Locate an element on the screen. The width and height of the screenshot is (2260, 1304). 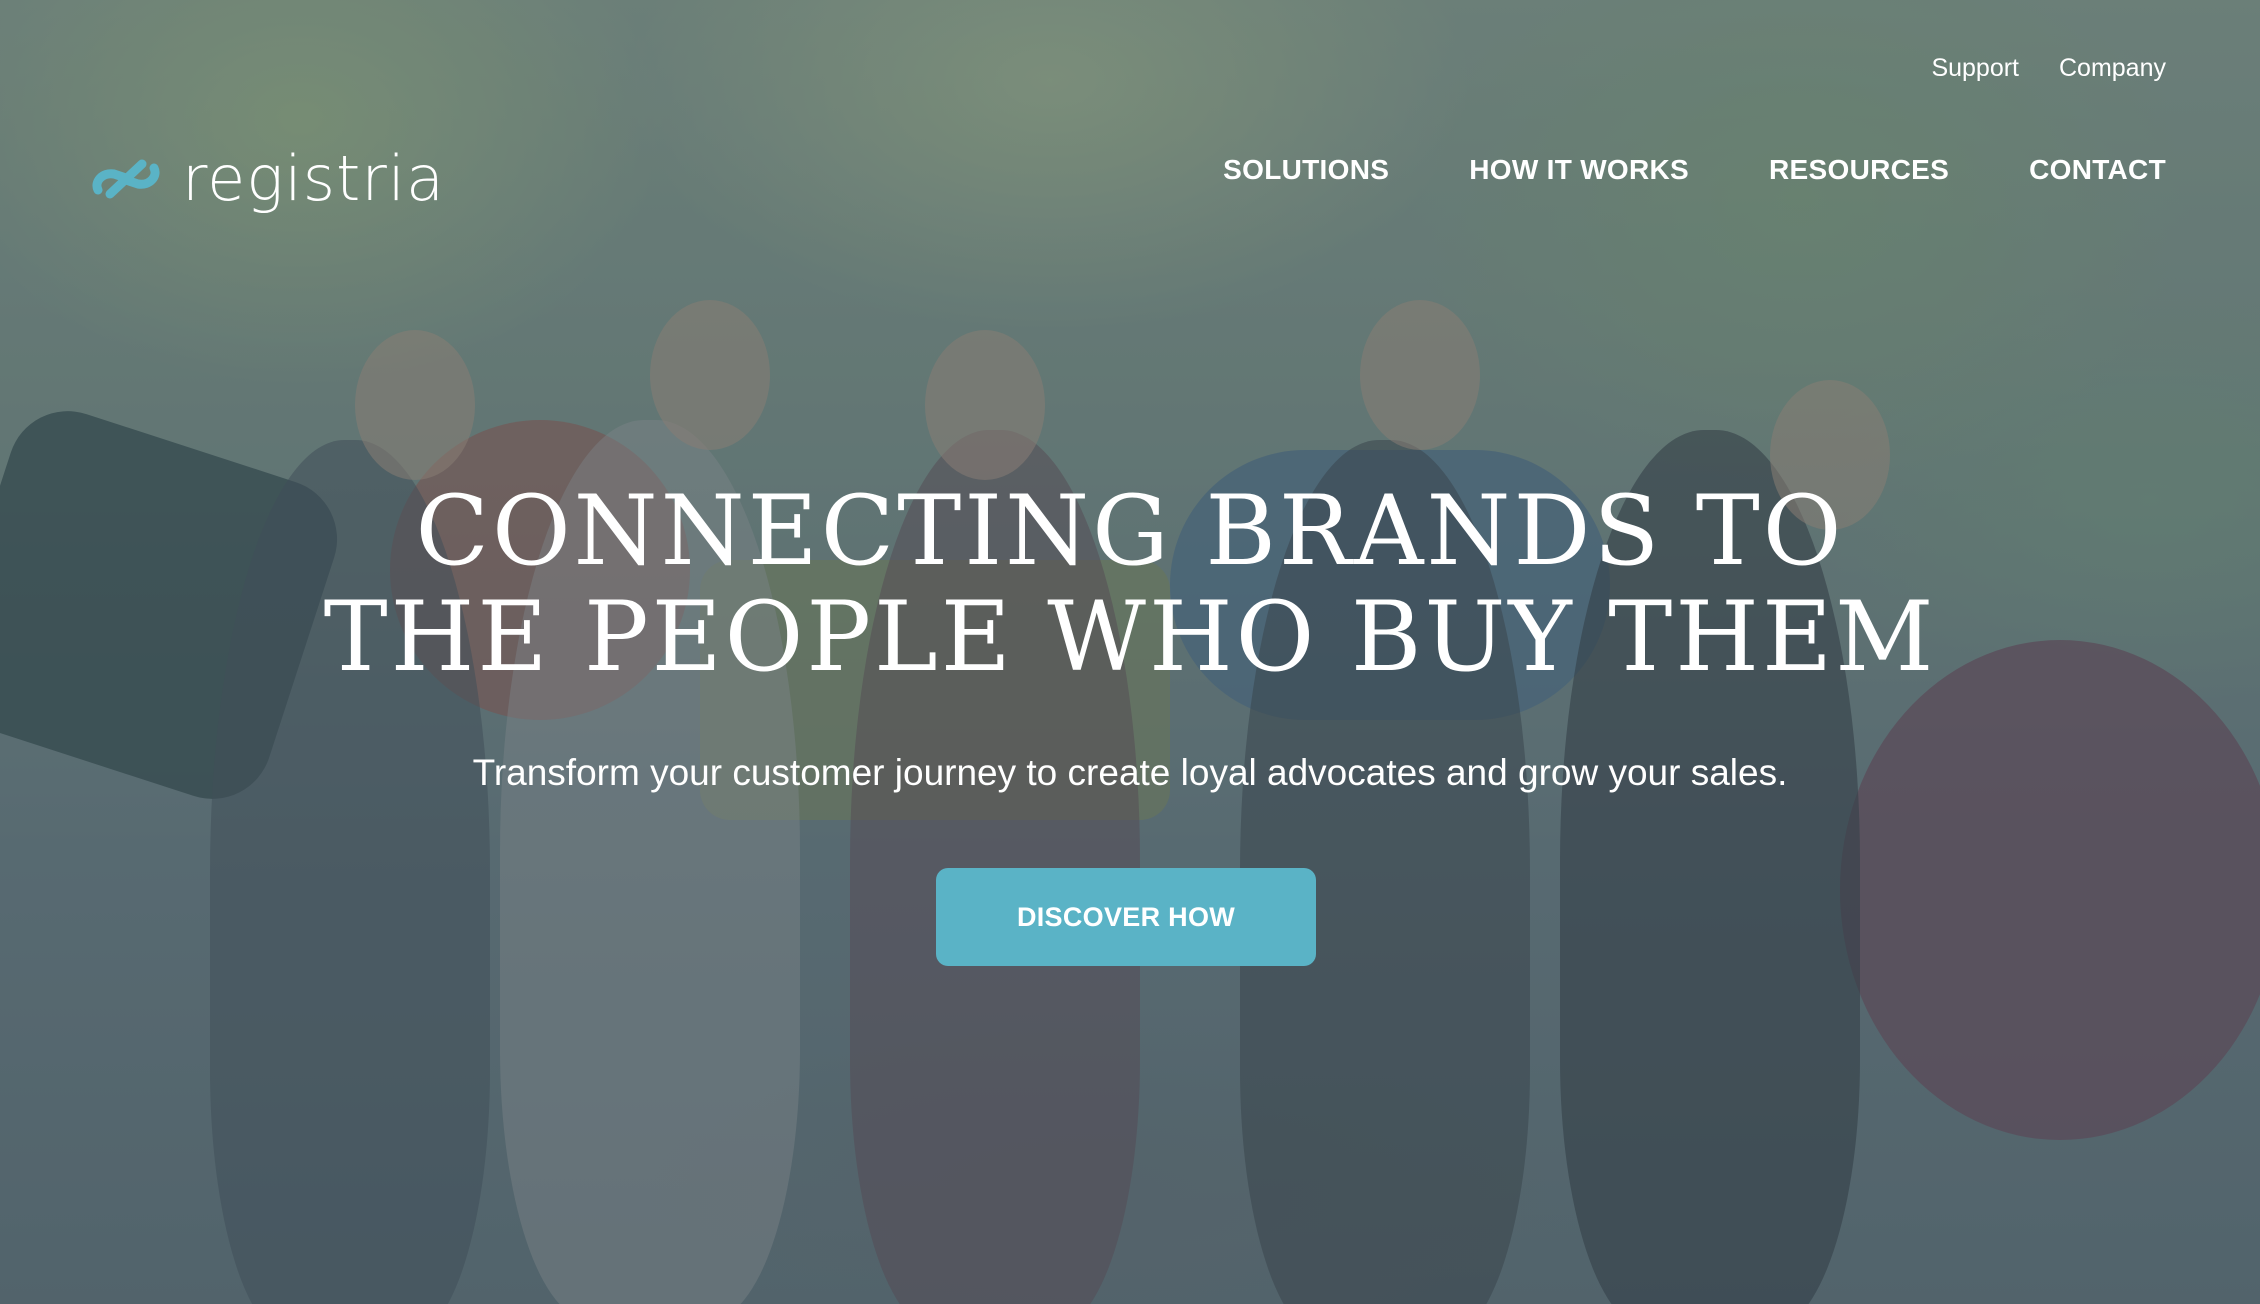
nav-link-contact: CONTACT is located at coordinates (2097, 170).